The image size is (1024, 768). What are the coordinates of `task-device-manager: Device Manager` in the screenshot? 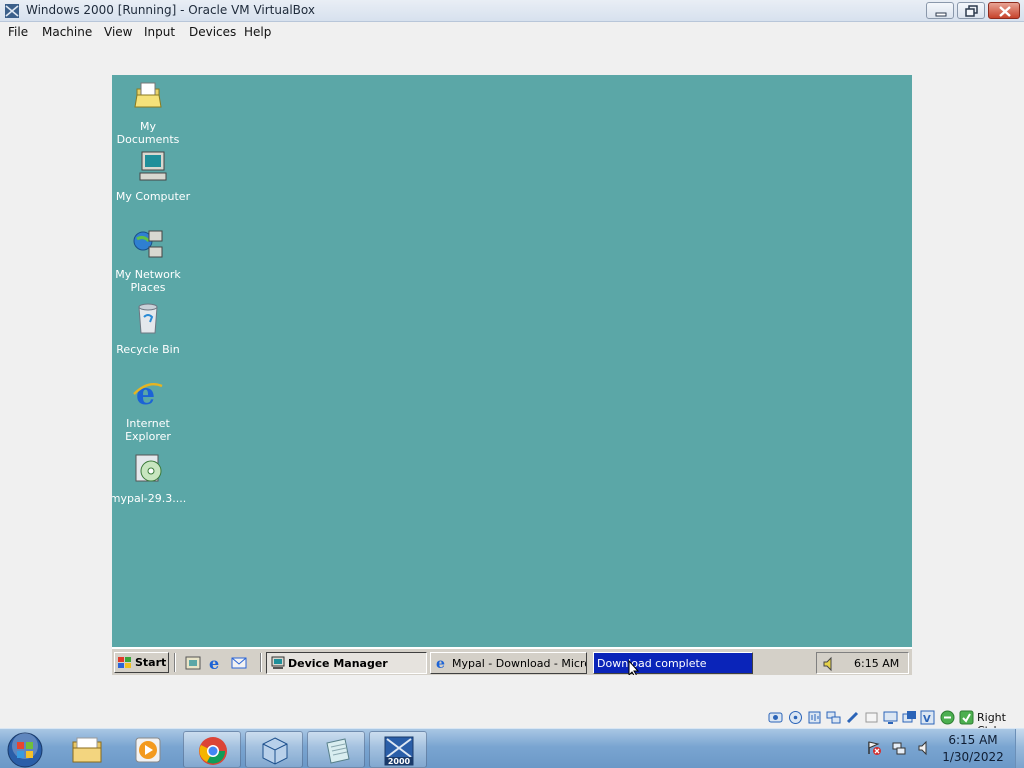 It's located at (346, 663).